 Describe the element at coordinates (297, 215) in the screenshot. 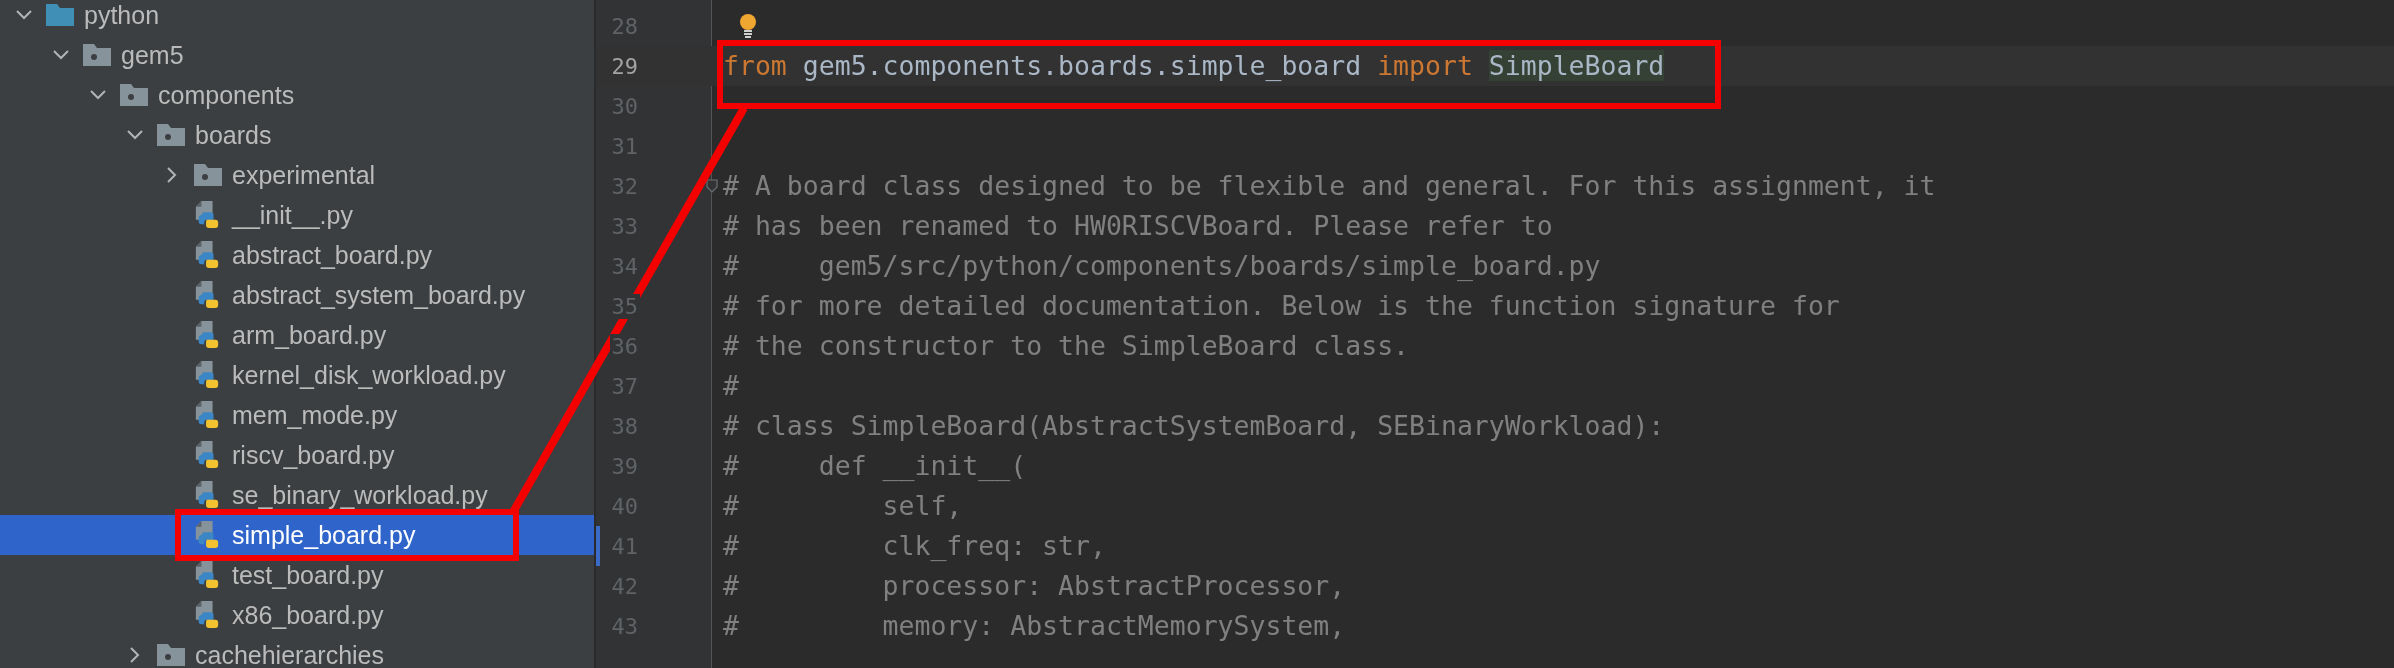

I see `tree-item: __init__.py` at that location.